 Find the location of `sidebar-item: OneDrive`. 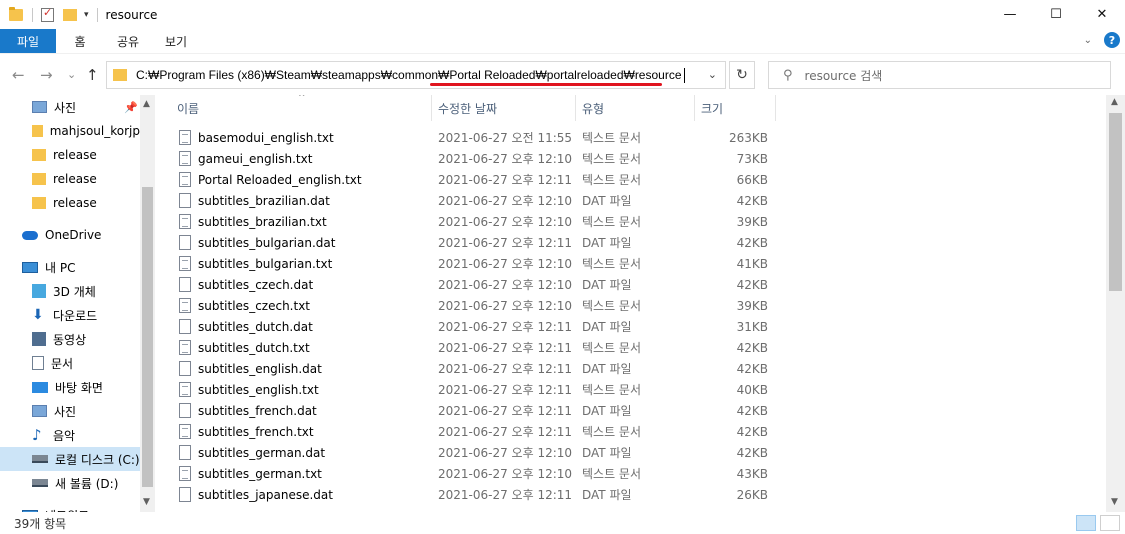

sidebar-item: OneDrive is located at coordinates (70, 235).